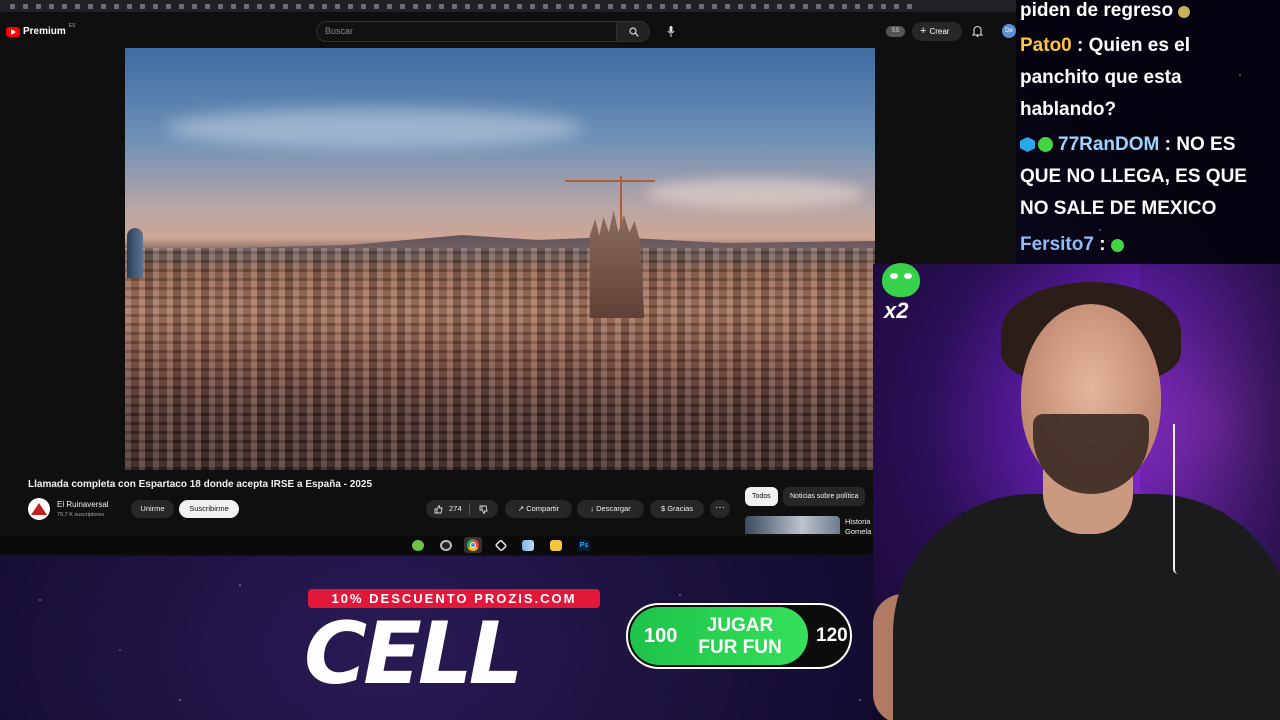 This screenshot has width=1280, height=720. I want to click on chat-text: panchito que esta, so click(1101, 77).